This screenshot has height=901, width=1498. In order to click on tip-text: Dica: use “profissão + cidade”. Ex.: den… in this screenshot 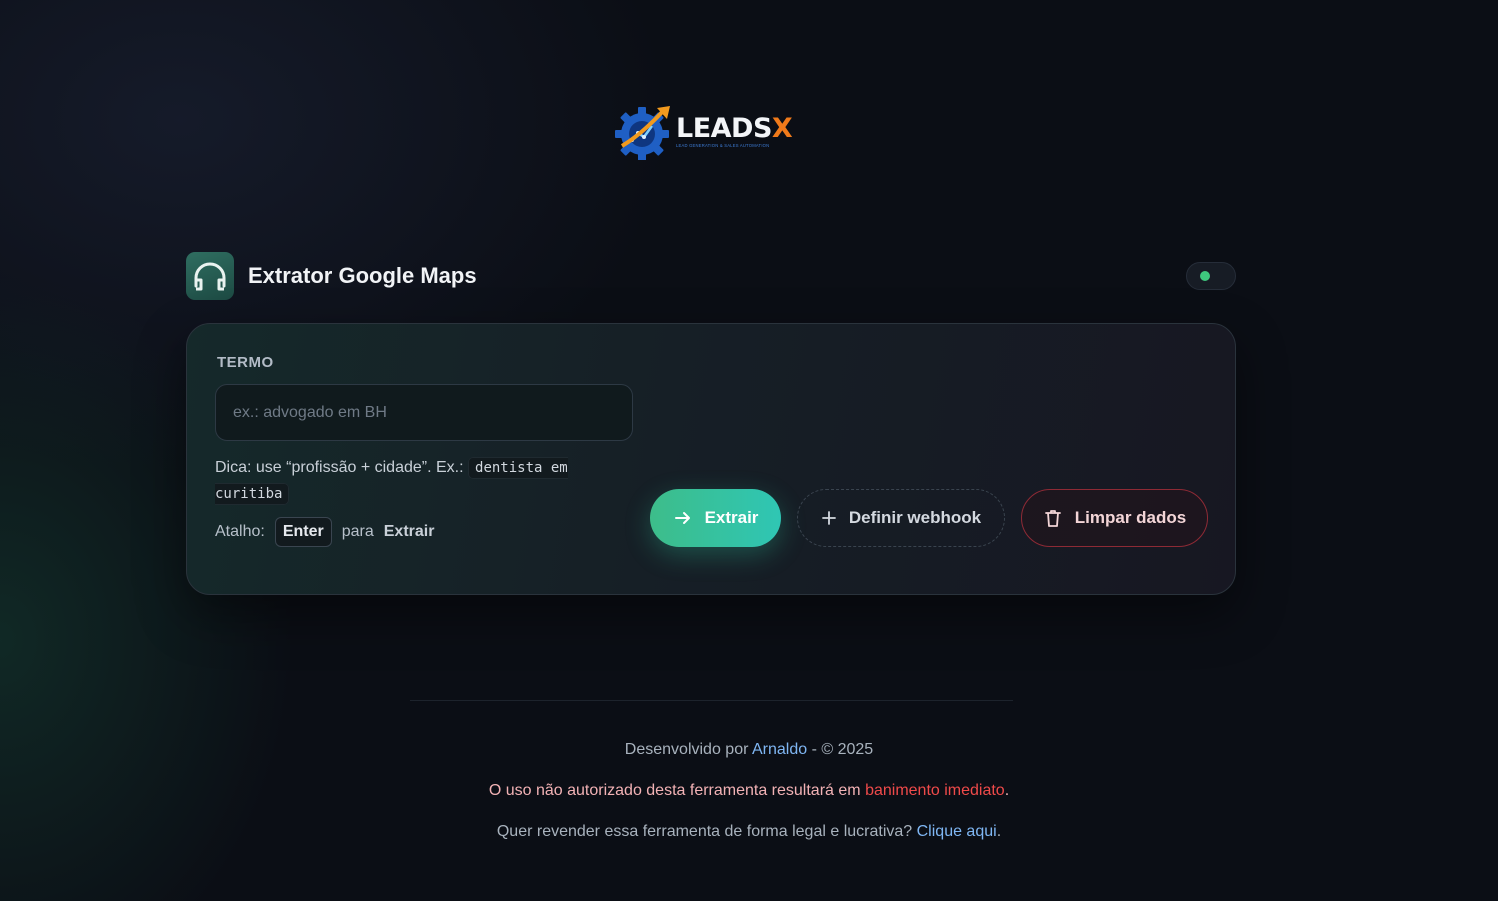, I will do `click(412, 481)`.